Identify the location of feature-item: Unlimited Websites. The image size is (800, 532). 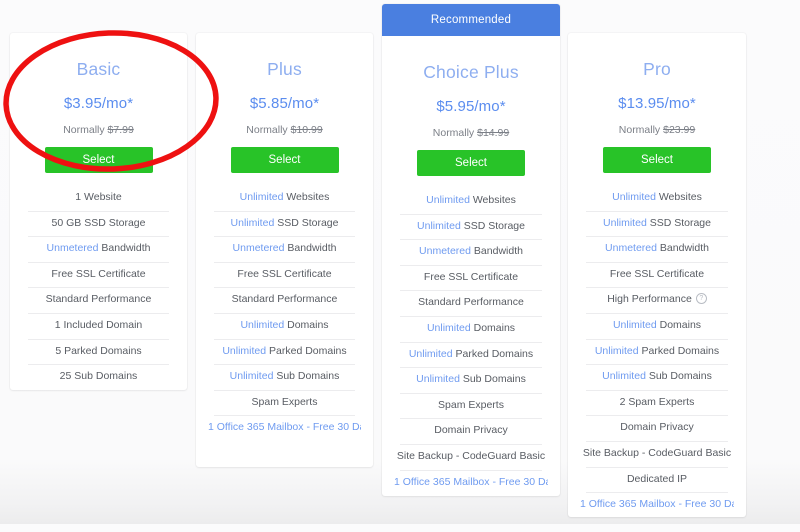
(471, 201).